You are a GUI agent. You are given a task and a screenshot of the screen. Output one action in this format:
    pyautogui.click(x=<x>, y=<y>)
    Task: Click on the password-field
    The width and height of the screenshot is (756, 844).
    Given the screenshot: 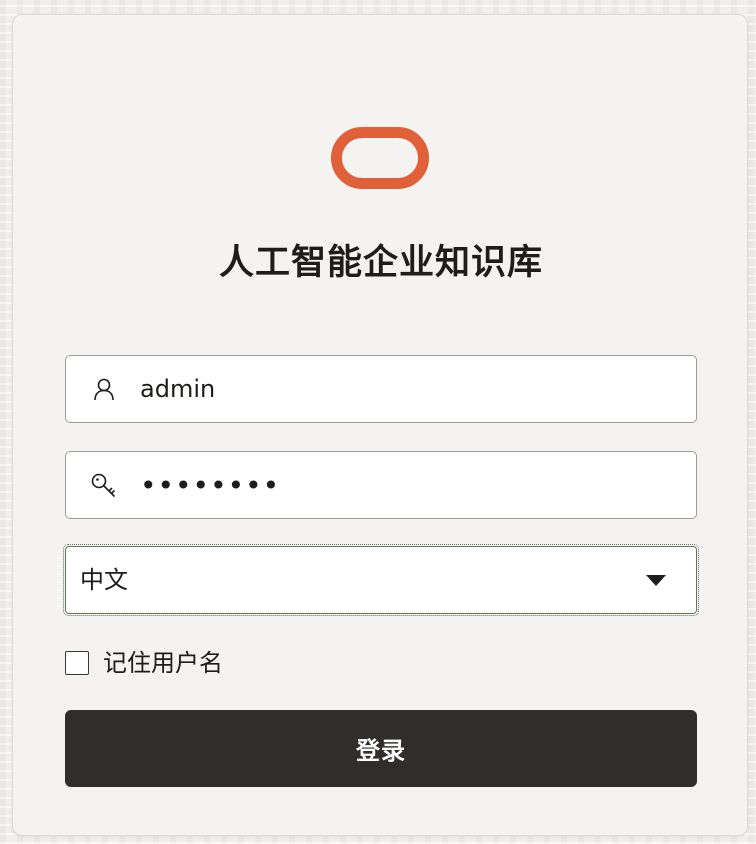 What is the action you would take?
    pyautogui.click(x=381, y=485)
    